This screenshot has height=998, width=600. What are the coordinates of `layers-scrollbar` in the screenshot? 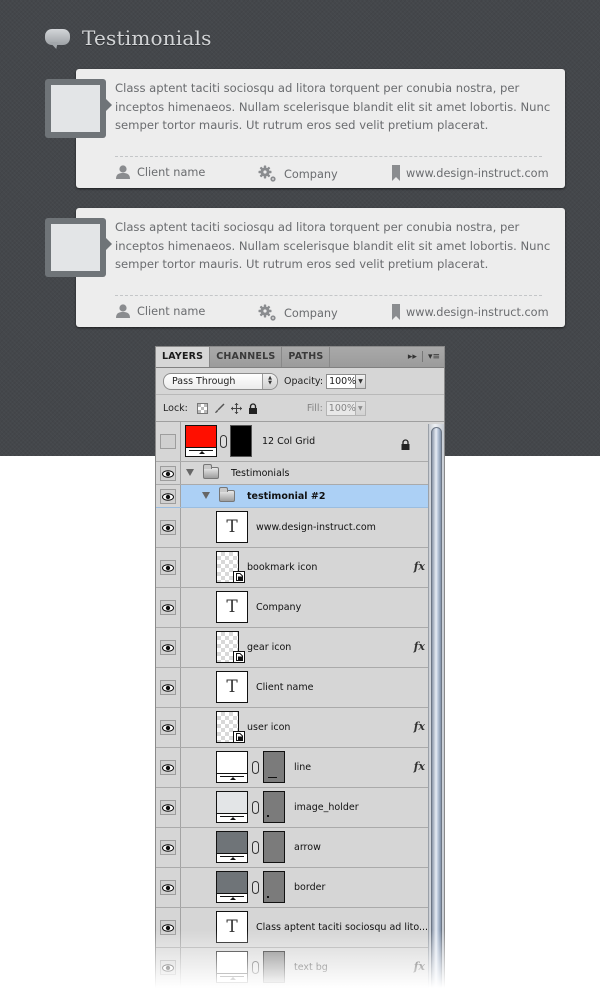 It's located at (436, 711).